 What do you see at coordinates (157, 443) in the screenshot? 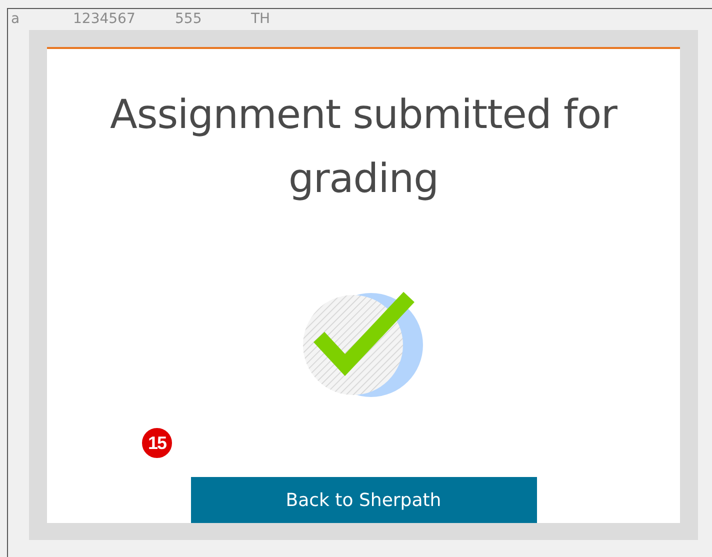
I see `step-badge: 15` at bounding box center [157, 443].